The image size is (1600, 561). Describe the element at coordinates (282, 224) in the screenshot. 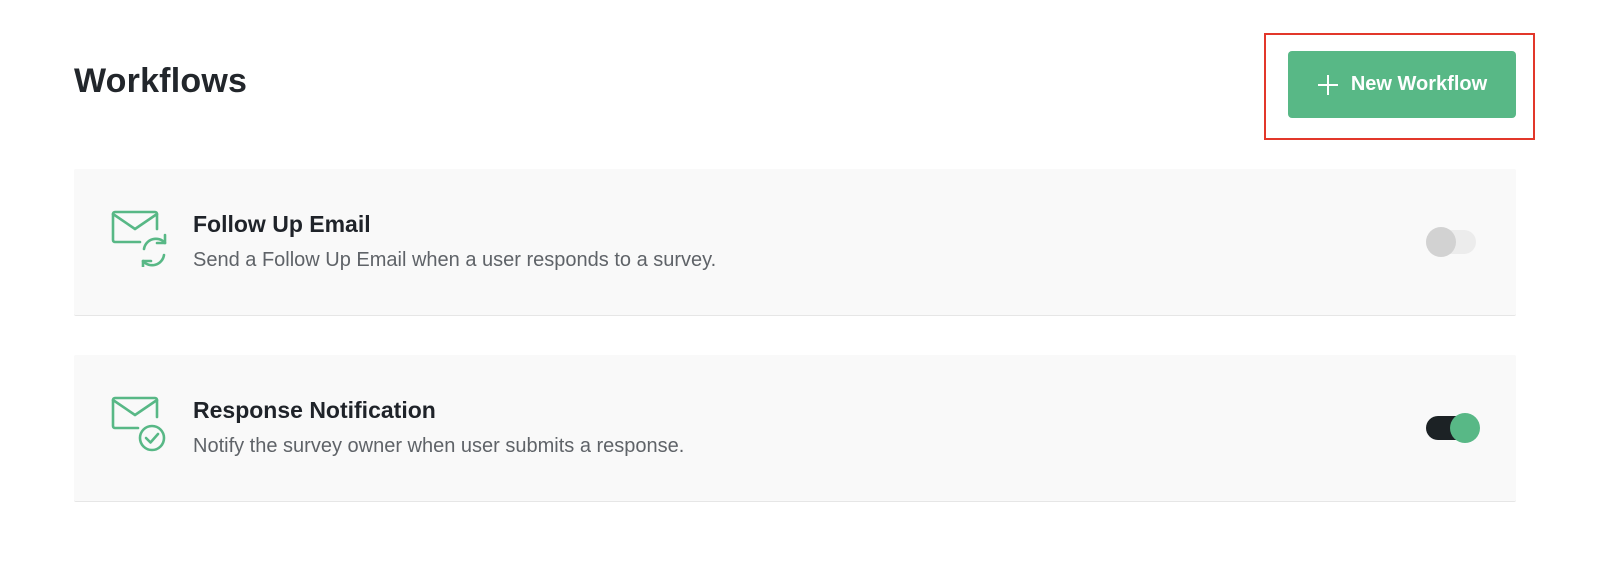

I see `workflow-title: Follow Up Email` at that location.